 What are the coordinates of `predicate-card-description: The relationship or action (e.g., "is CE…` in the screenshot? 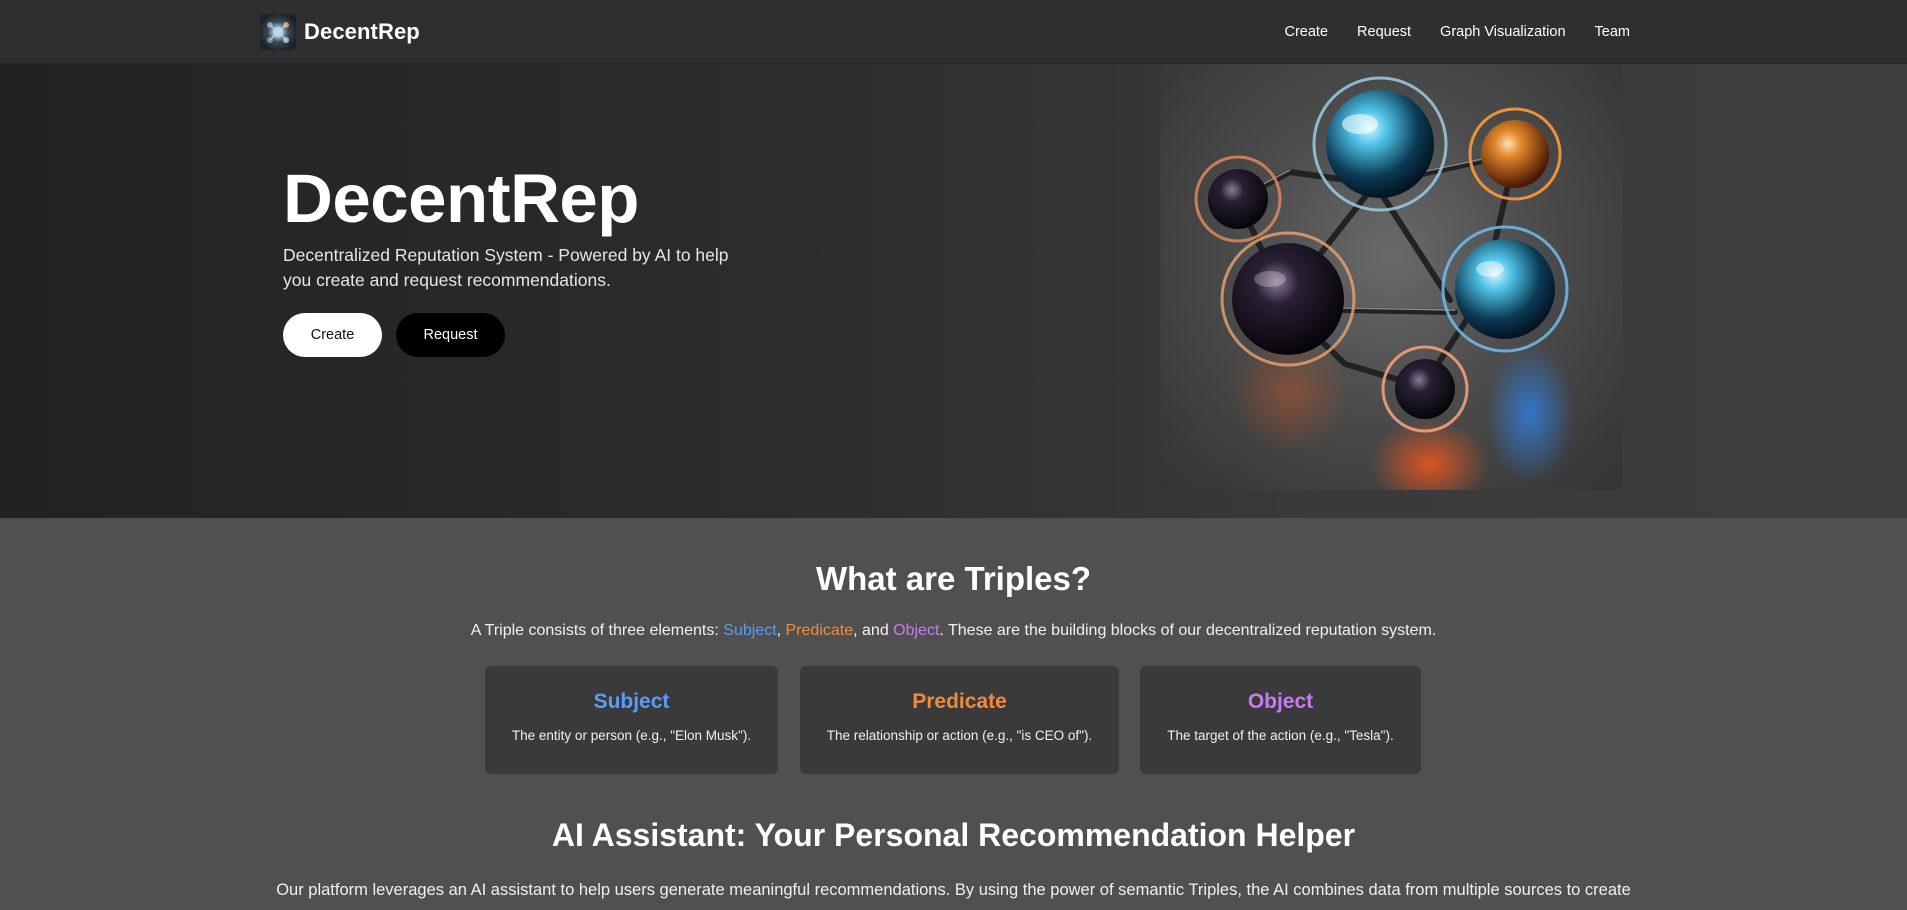 It's located at (959, 735).